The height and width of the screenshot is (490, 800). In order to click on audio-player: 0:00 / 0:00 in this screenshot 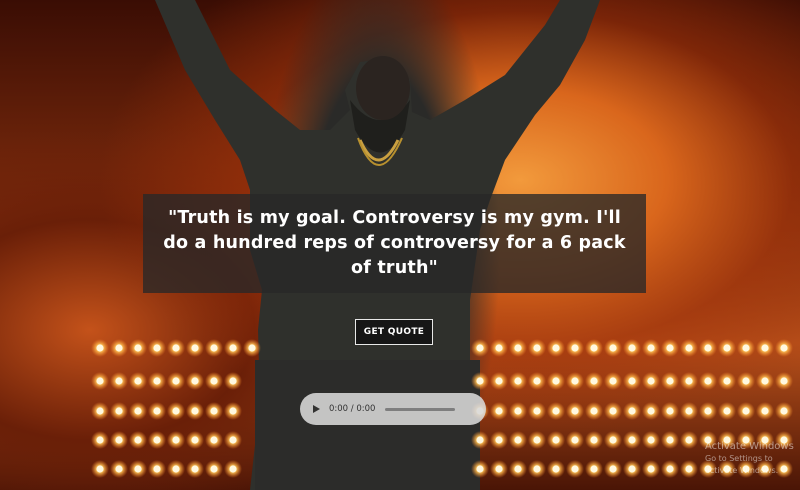, I will do `click(393, 409)`.